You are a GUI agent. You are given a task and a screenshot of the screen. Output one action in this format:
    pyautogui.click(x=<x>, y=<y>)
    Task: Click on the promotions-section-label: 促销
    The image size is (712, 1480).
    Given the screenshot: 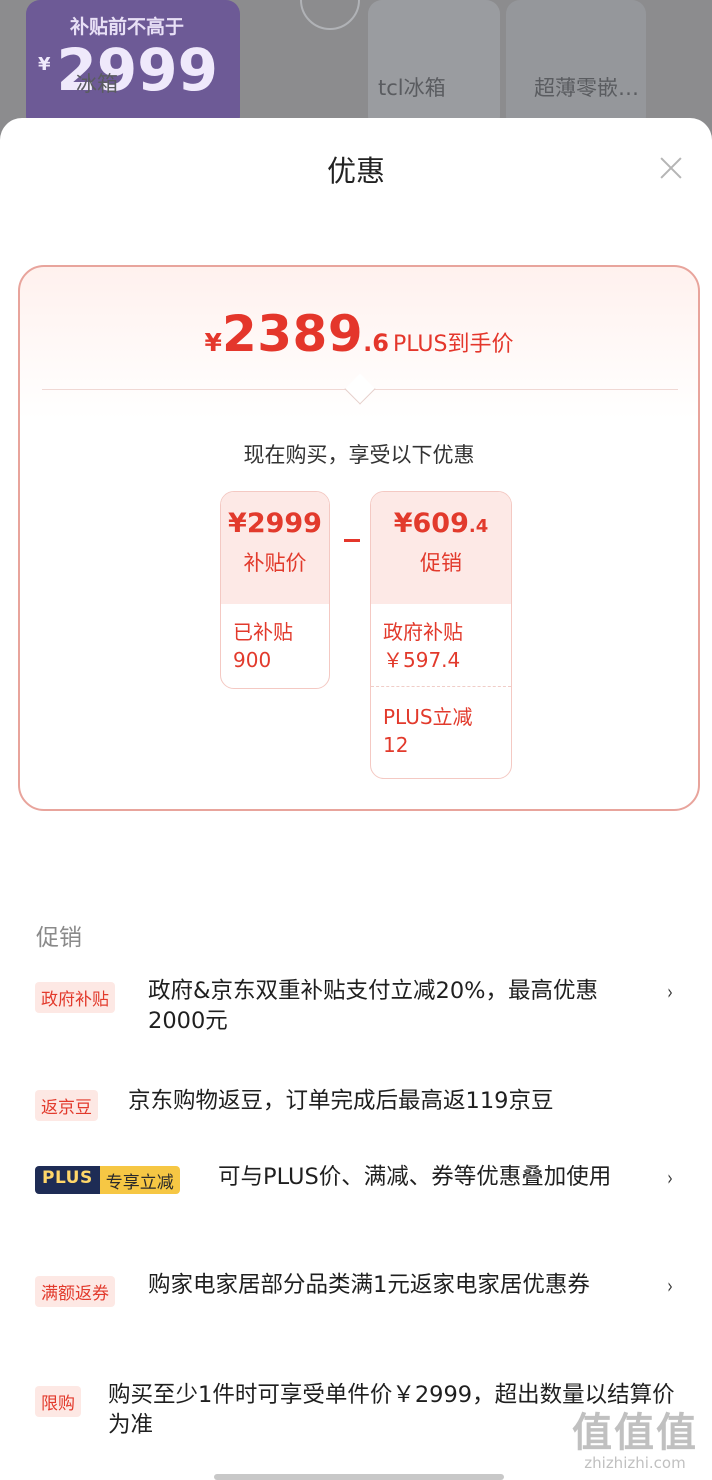 What is the action you would take?
    pyautogui.click(x=59, y=938)
    